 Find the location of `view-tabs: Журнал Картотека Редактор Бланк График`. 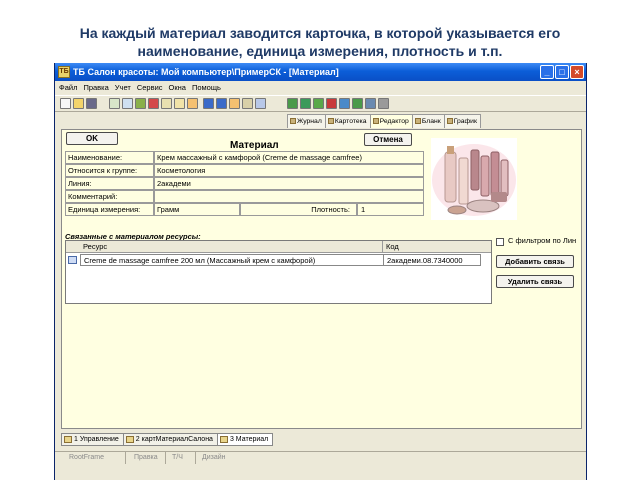

view-tabs: Журнал Картотека Редактор Бланк График is located at coordinates (384, 121).